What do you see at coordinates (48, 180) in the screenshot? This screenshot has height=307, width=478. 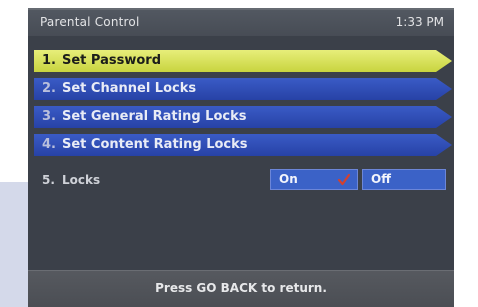 I see `locks-number: 5.` at bounding box center [48, 180].